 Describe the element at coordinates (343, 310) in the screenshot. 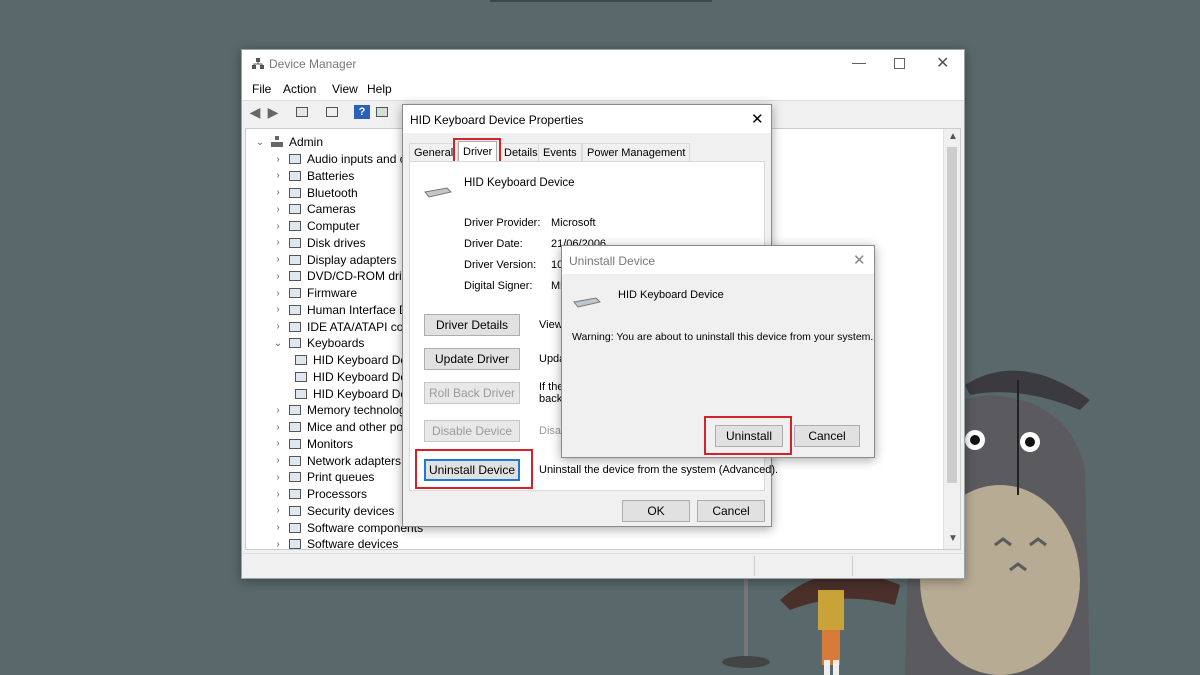

I see `tree-category-item: › Human Interface De` at that location.